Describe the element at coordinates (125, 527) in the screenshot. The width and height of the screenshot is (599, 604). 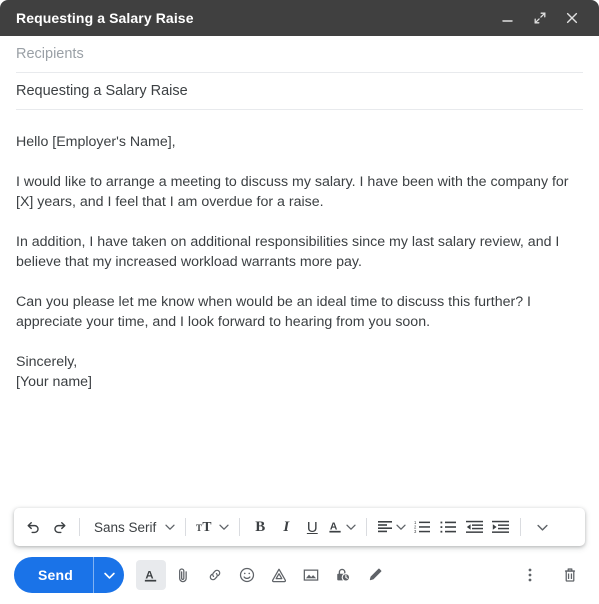
I see `font-family-label: Sans Serif` at that location.